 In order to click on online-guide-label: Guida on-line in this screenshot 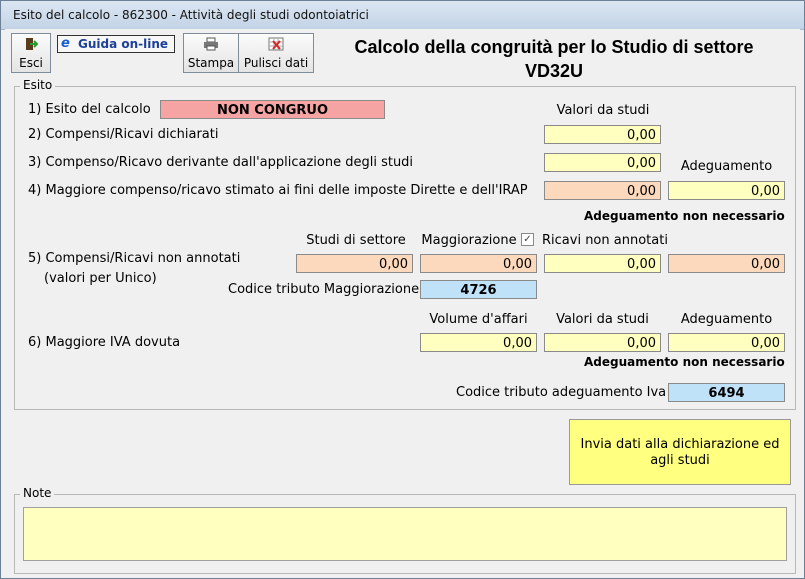, I will do `click(123, 44)`.